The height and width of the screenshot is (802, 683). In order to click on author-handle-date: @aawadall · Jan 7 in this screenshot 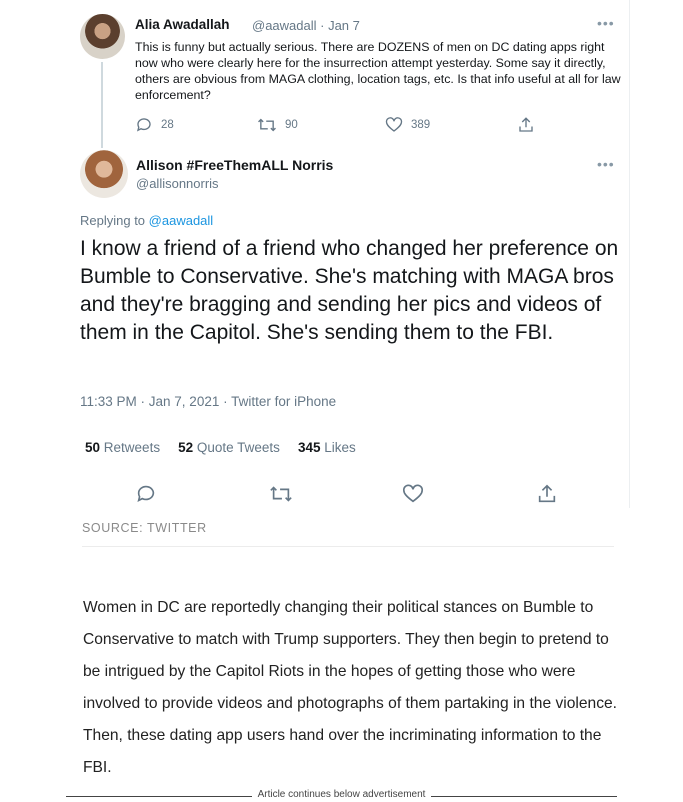, I will do `click(306, 25)`.